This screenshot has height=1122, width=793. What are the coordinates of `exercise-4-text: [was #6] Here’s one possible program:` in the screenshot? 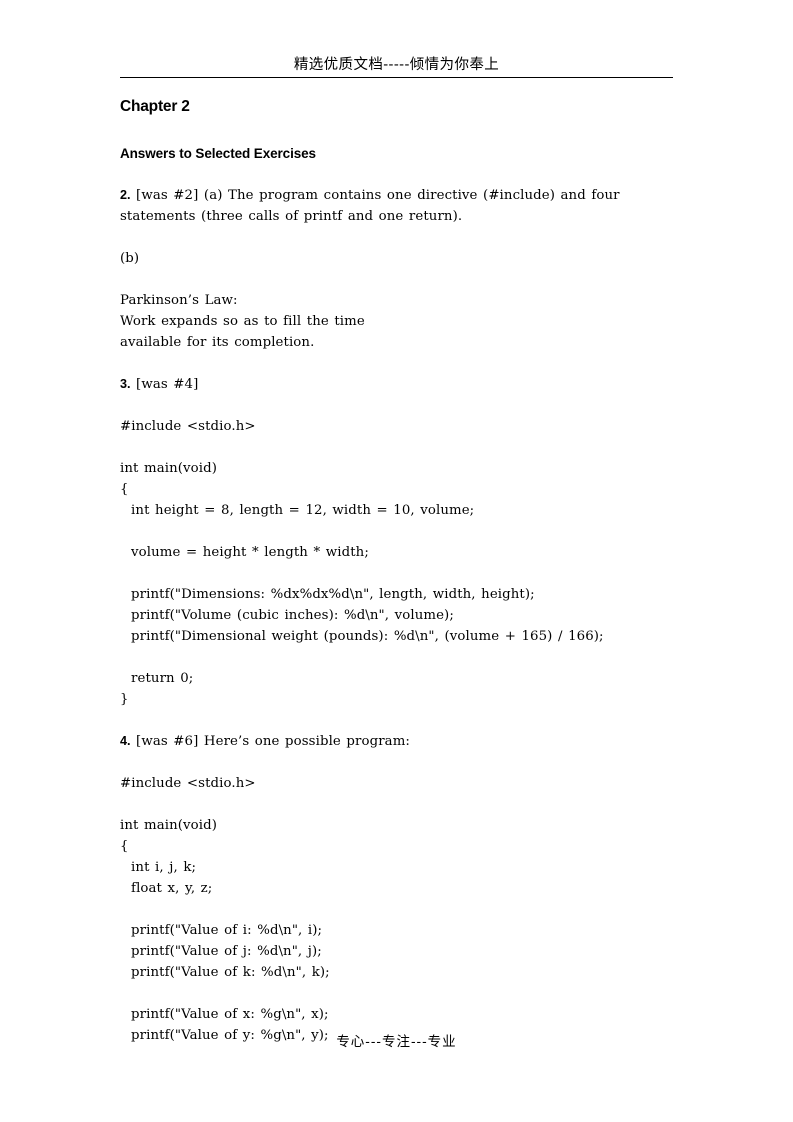 It's located at (273, 741).